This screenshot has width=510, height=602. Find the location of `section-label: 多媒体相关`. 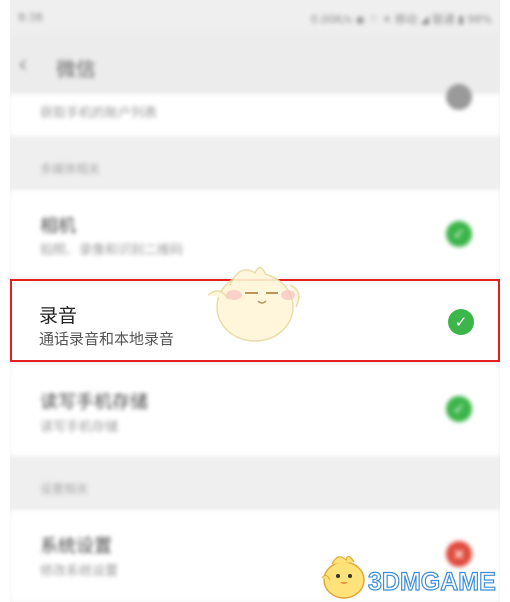

section-label: 多媒体相关 is located at coordinates (70, 169).